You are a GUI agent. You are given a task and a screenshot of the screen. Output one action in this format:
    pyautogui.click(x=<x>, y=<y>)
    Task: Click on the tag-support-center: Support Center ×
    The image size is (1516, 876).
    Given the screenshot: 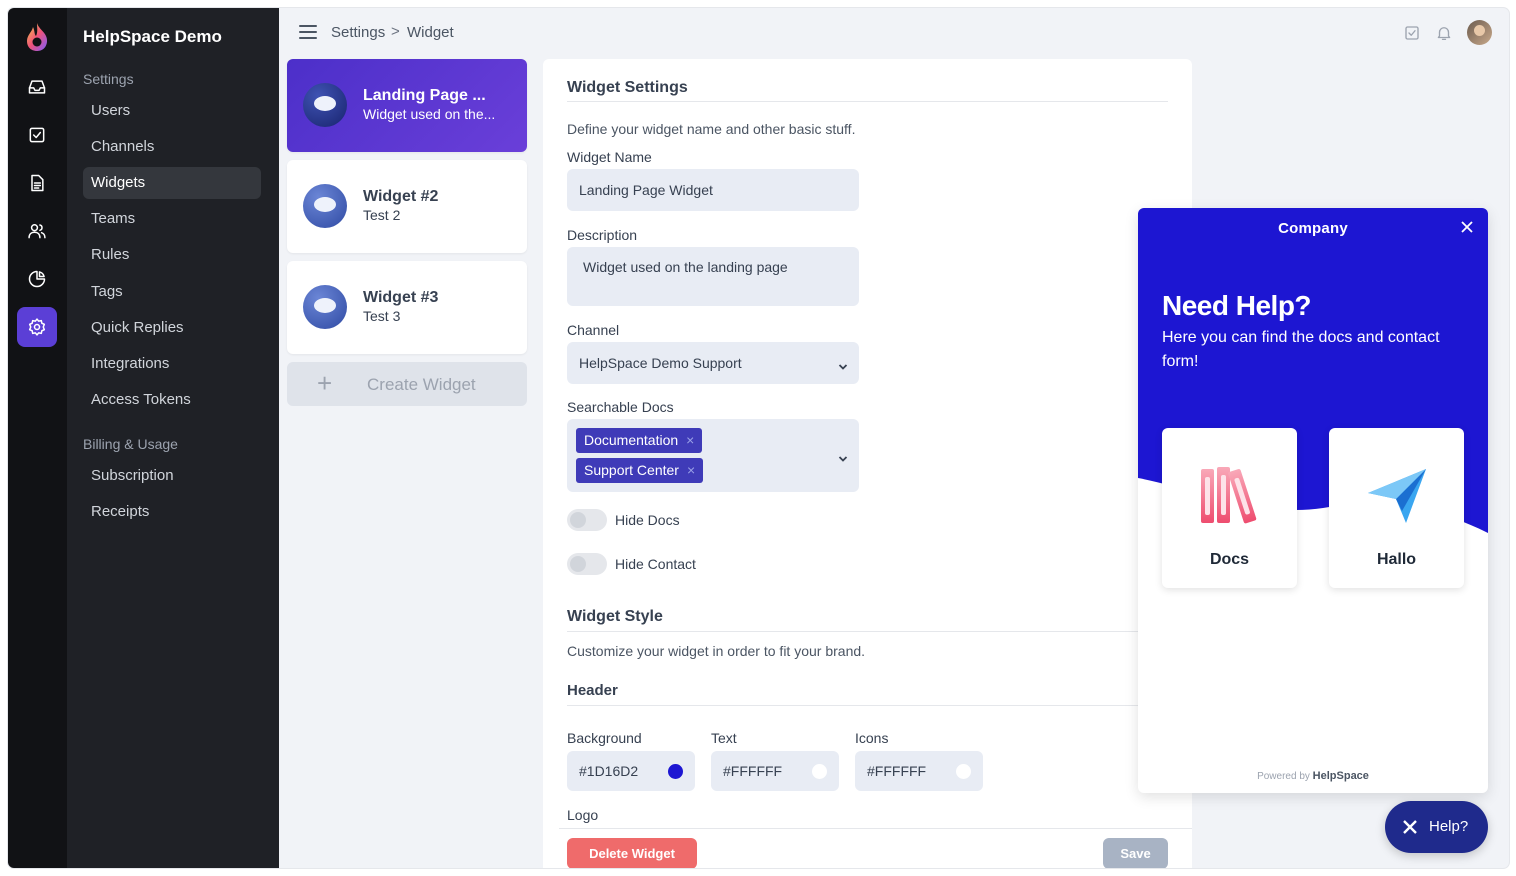 What is the action you would take?
    pyautogui.click(x=640, y=470)
    